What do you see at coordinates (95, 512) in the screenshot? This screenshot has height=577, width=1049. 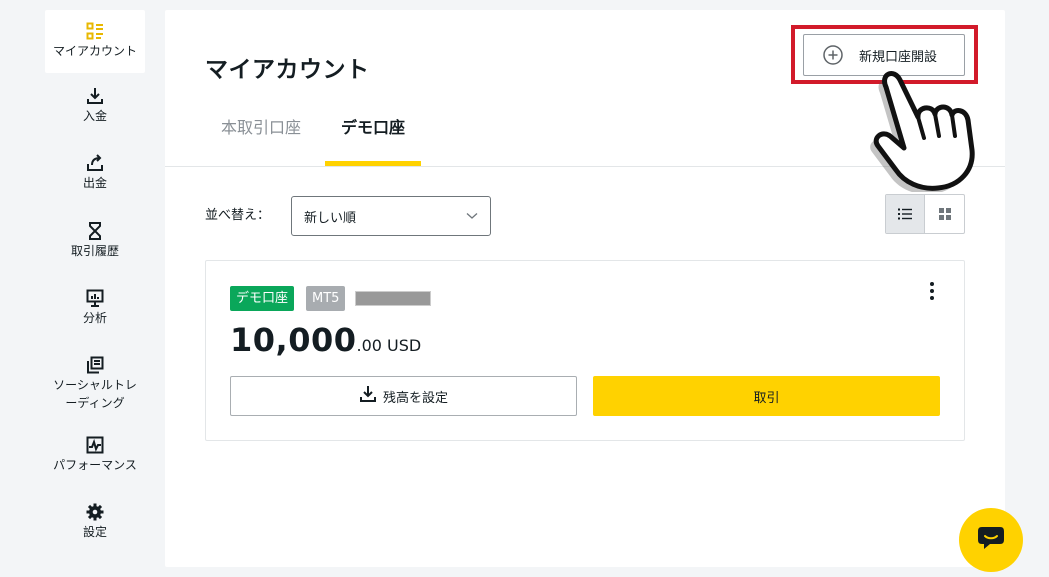 I see `gear-icon` at bounding box center [95, 512].